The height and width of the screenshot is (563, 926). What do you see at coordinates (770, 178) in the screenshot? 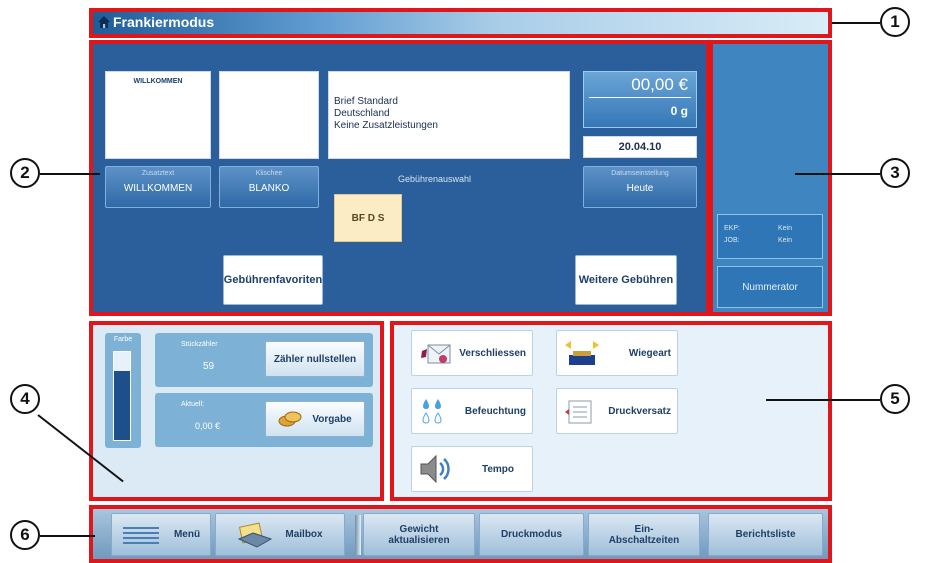
I see `frame-side` at bounding box center [770, 178].